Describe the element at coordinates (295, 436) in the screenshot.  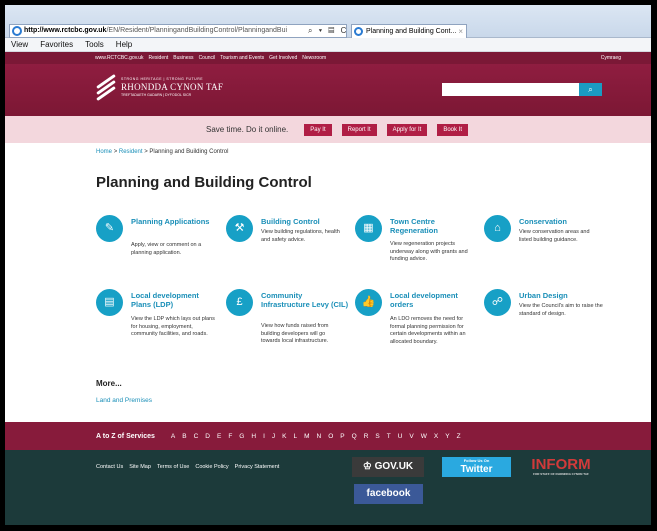
I see `az-letter: L` at that location.